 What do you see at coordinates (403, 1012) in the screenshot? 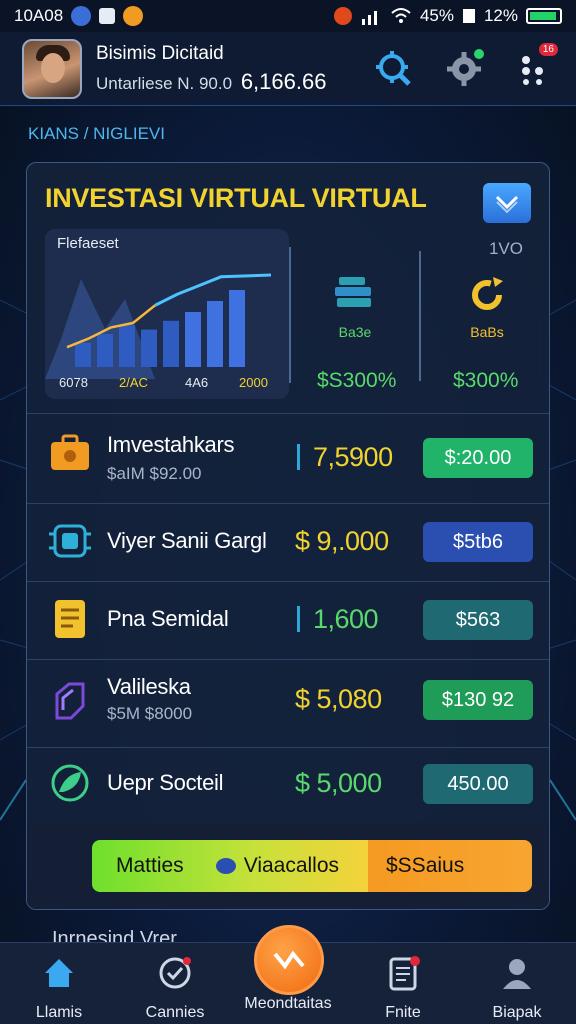
I see `nav-label: Fnite` at bounding box center [403, 1012].